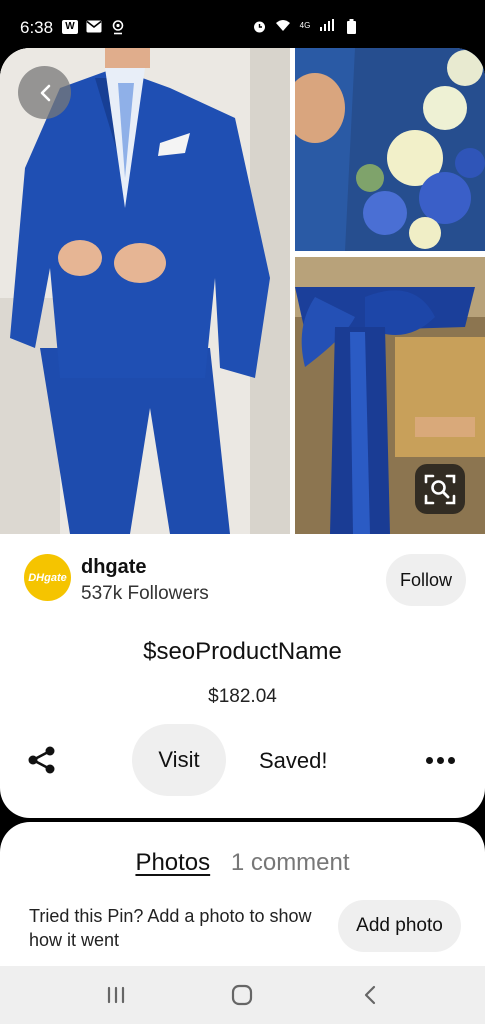 The image size is (485, 1024). What do you see at coordinates (390, 149) in the screenshot?
I see `bouquet-image` at bounding box center [390, 149].